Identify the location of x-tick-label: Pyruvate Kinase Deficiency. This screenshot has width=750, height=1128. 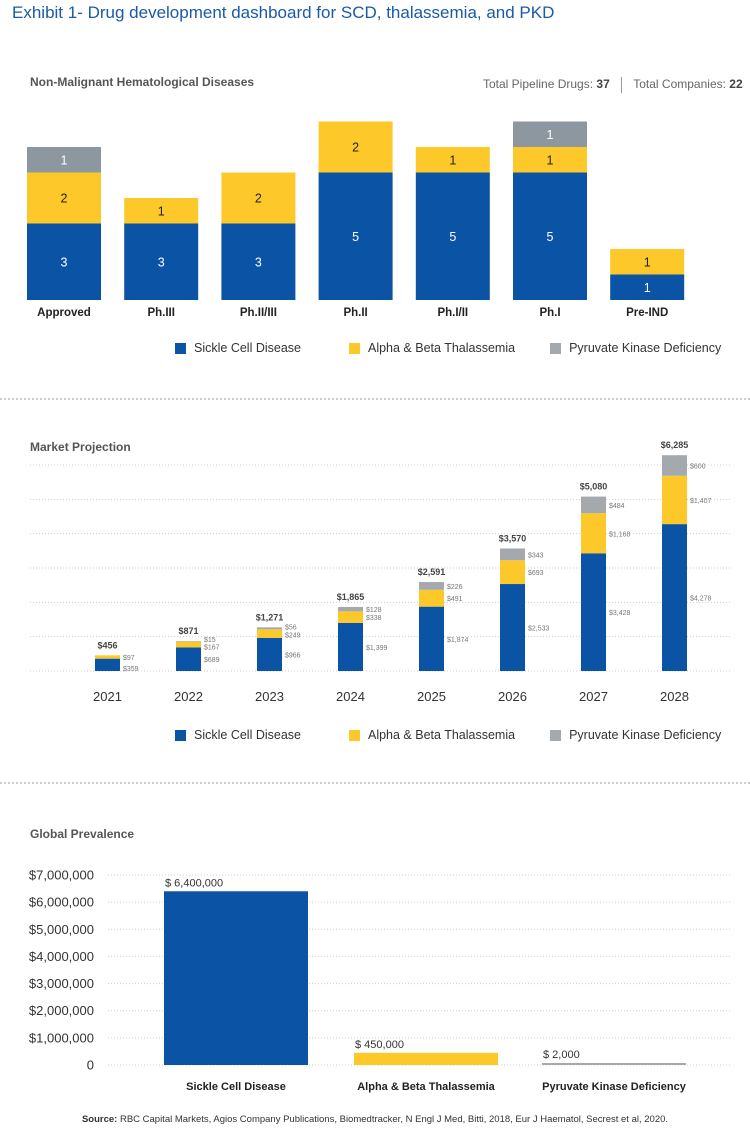
(614, 1087).